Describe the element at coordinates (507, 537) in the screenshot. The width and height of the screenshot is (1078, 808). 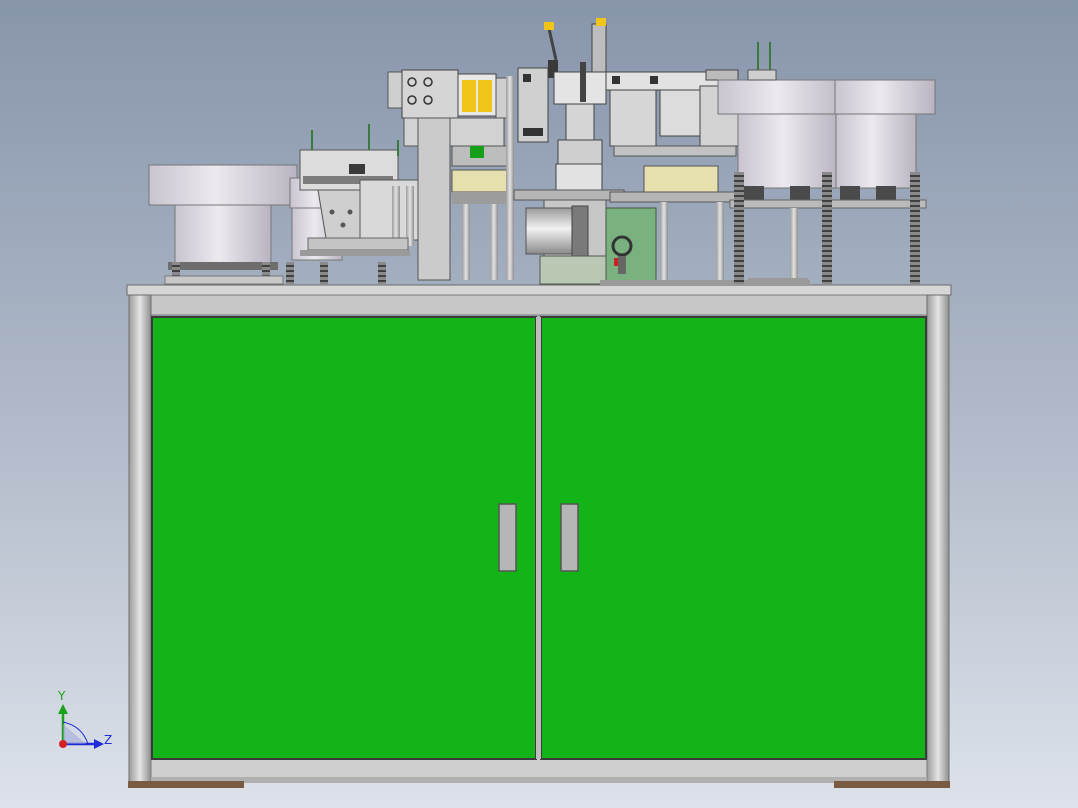
I see `door-handle-left` at that location.